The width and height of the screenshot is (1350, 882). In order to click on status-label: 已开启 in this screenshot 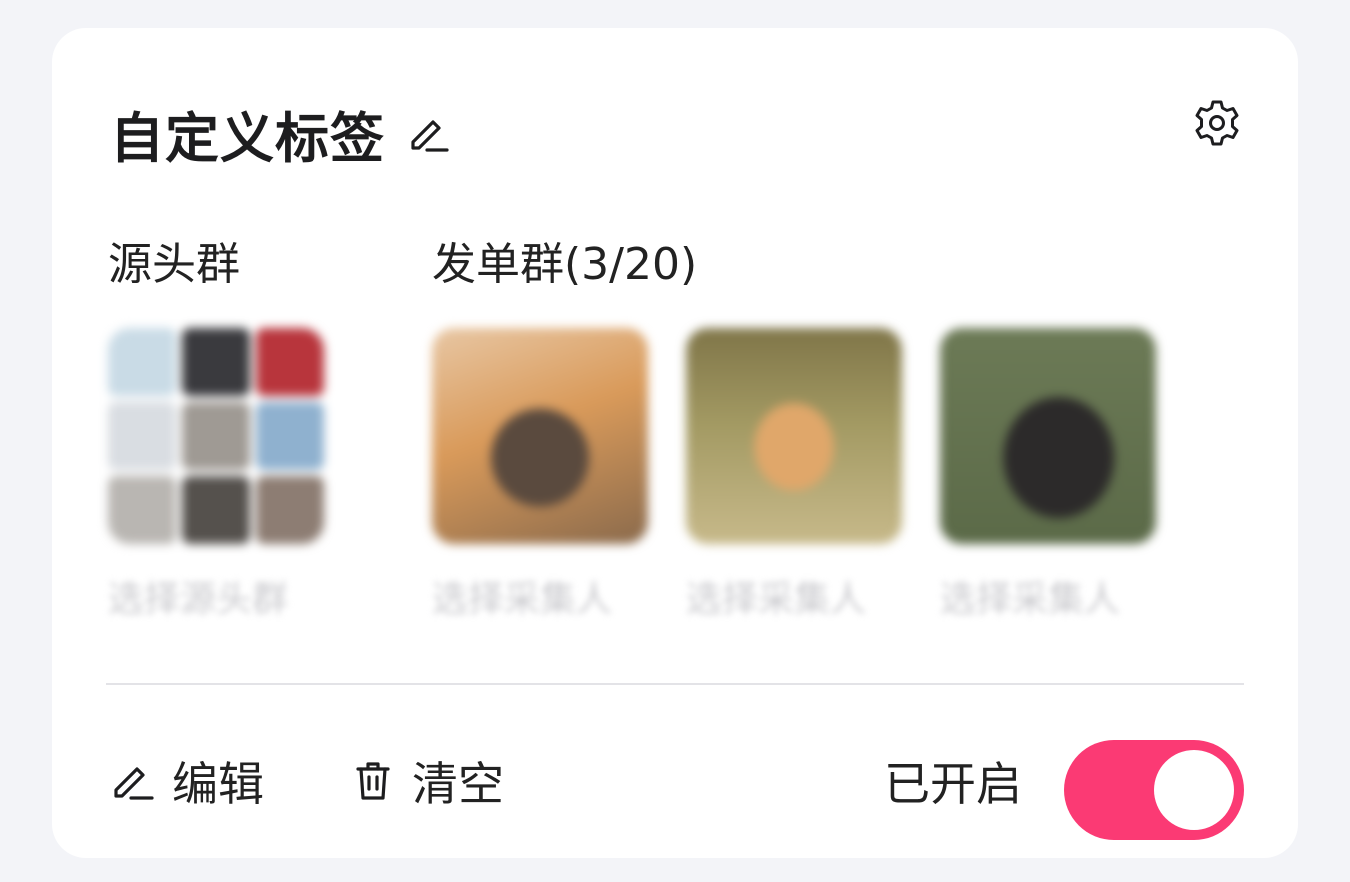, I will do `click(953, 784)`.